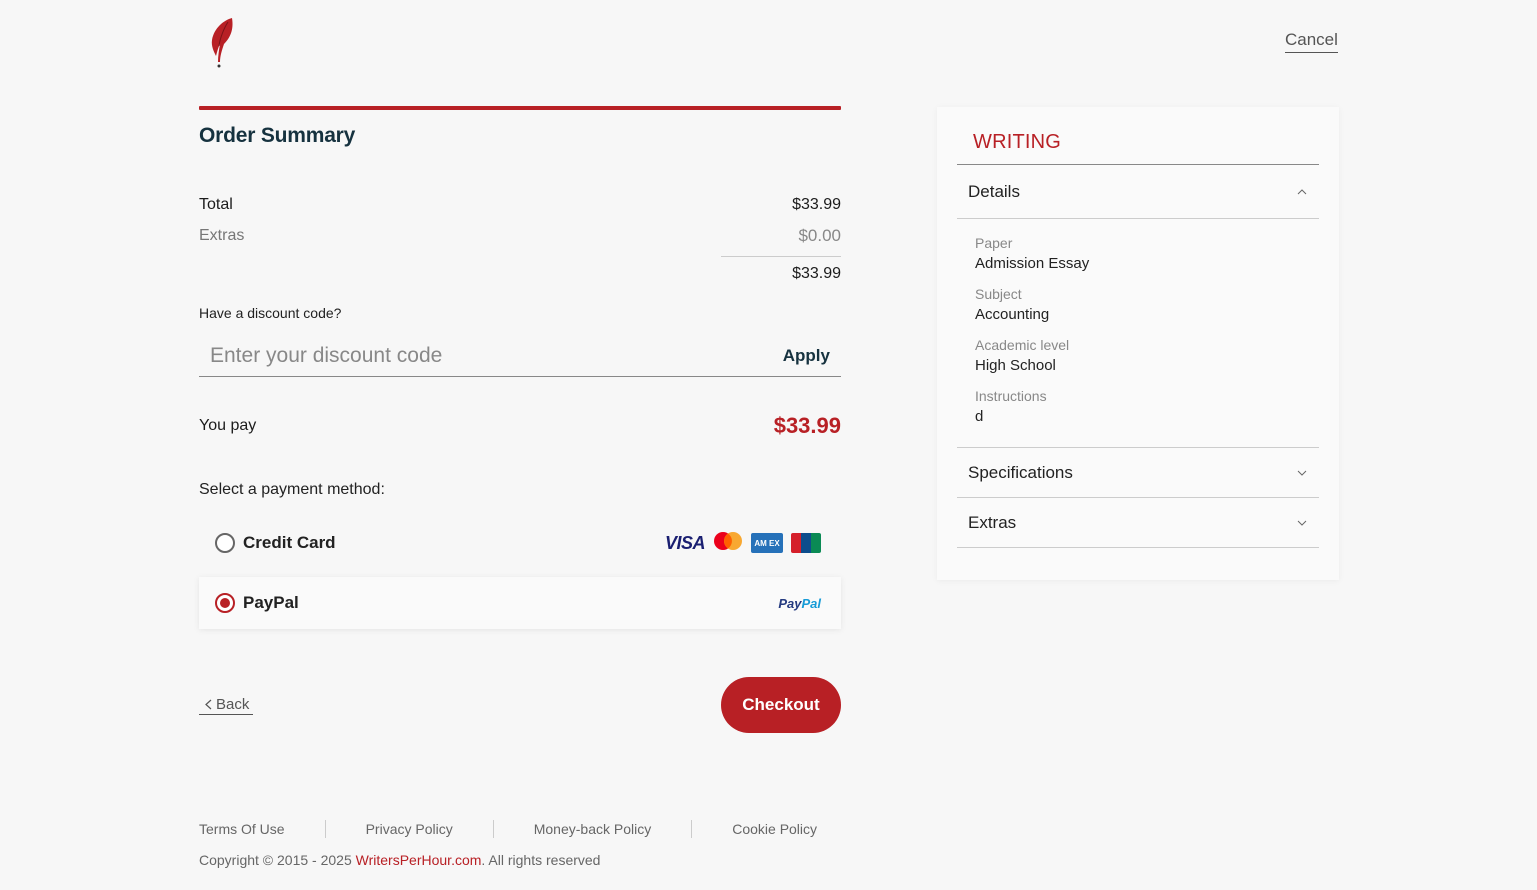  What do you see at coordinates (520, 426) in the screenshot?
I see `you-pay-row: You pay $33.99` at bounding box center [520, 426].